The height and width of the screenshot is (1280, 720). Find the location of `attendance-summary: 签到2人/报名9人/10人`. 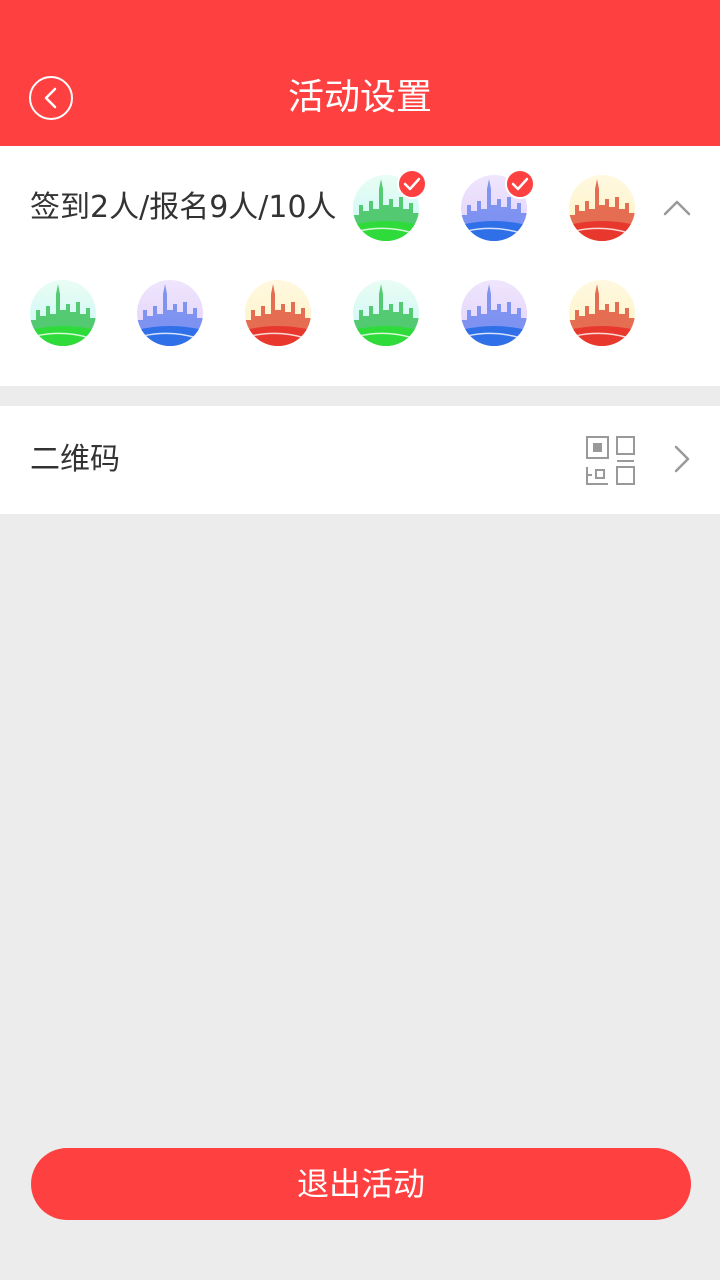

attendance-summary: 签到2人/报名9人/10人 is located at coordinates (183, 207).